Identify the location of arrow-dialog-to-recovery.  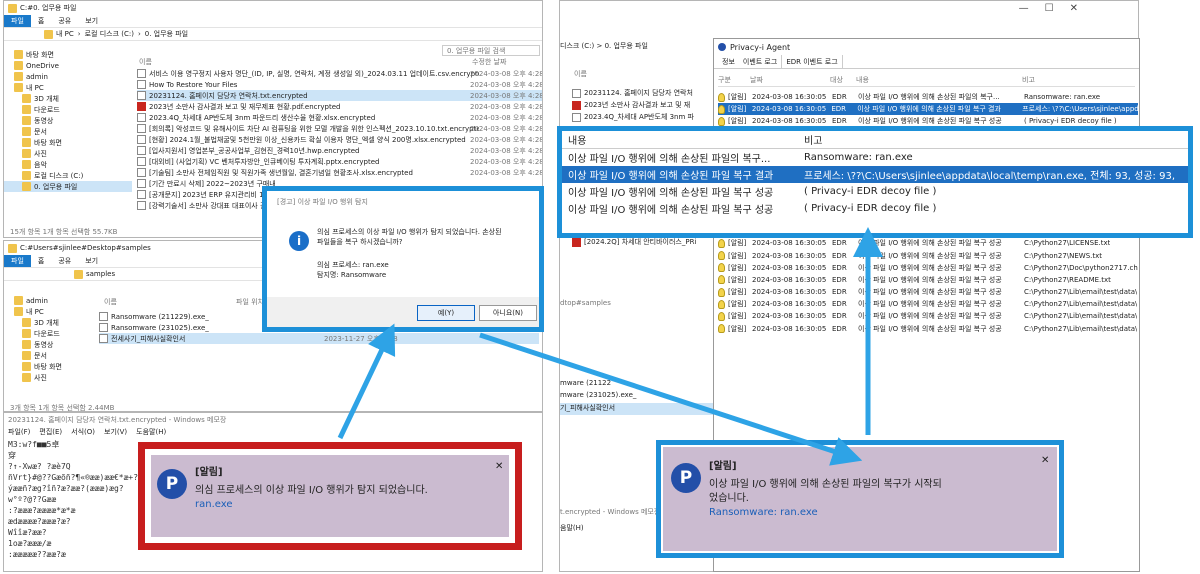
(671, 399).